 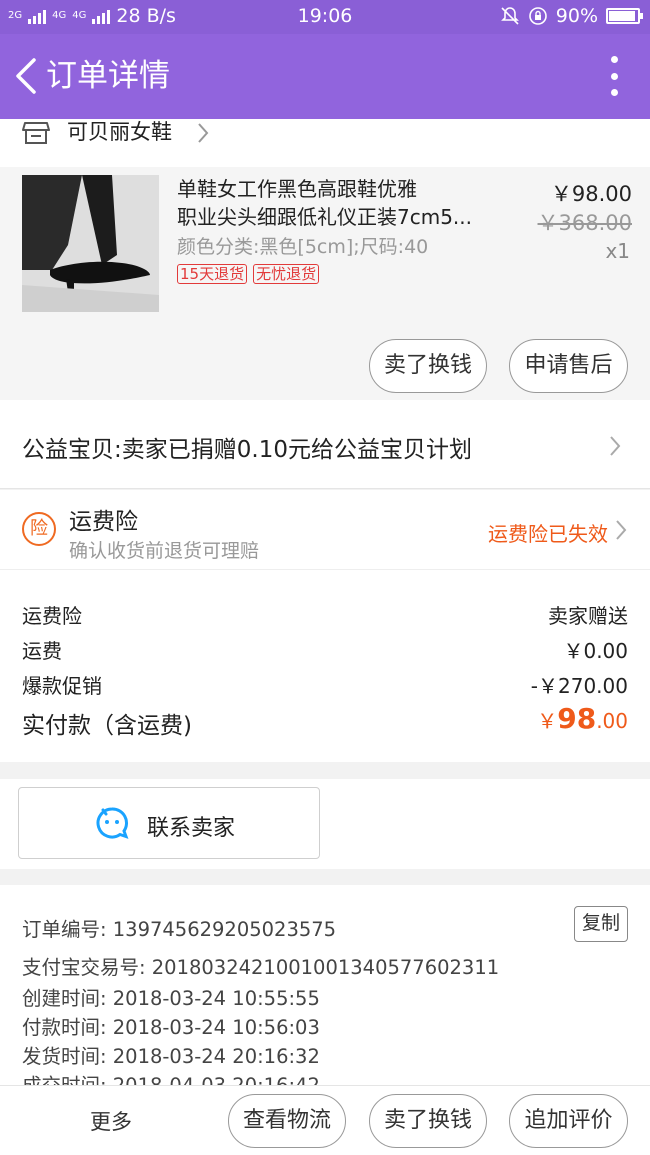 I want to click on status-right: 90%, so click(x=571, y=16).